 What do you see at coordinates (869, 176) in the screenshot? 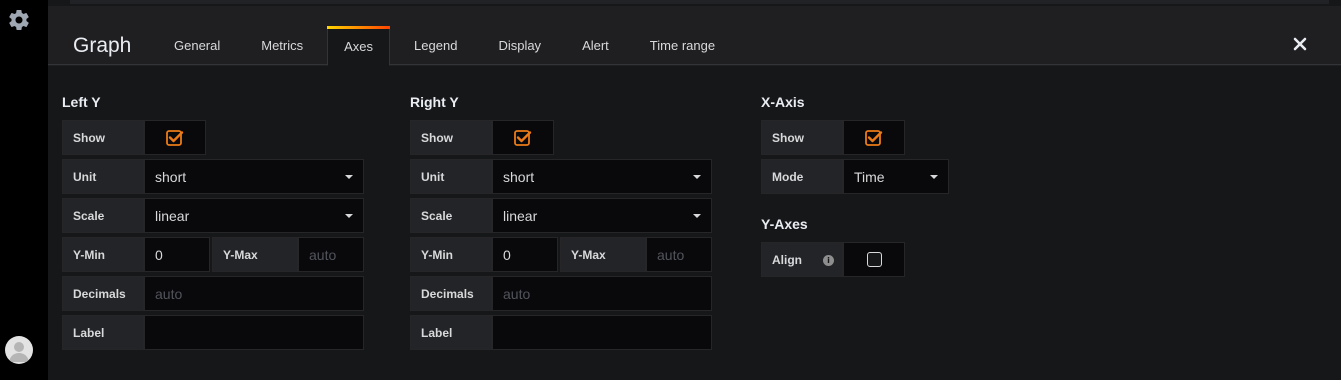
I see `mode-value: Time` at bounding box center [869, 176].